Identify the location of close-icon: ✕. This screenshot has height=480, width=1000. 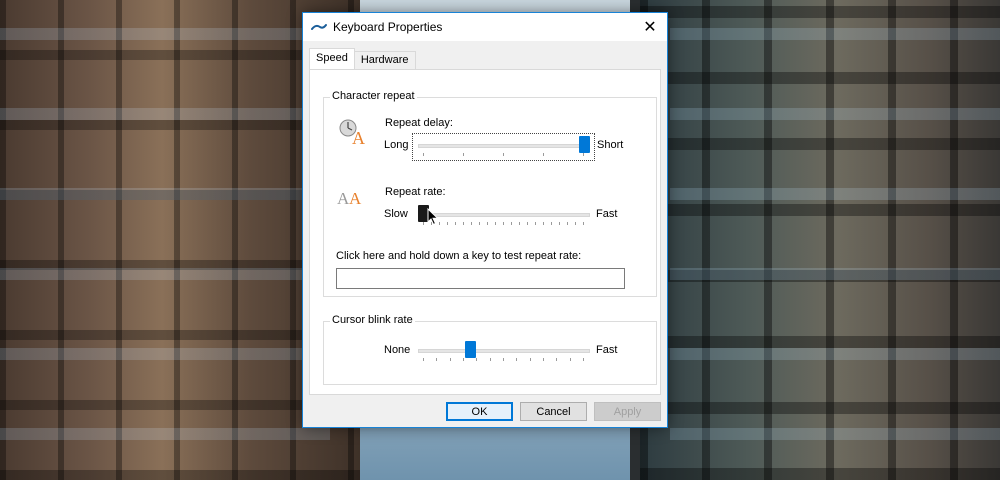
(650, 27).